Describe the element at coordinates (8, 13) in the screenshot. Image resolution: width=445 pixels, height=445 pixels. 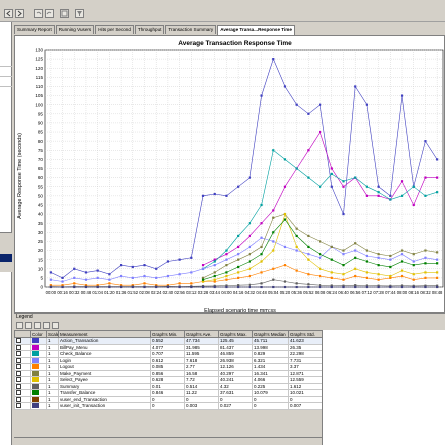
I see `back-icon` at that location.